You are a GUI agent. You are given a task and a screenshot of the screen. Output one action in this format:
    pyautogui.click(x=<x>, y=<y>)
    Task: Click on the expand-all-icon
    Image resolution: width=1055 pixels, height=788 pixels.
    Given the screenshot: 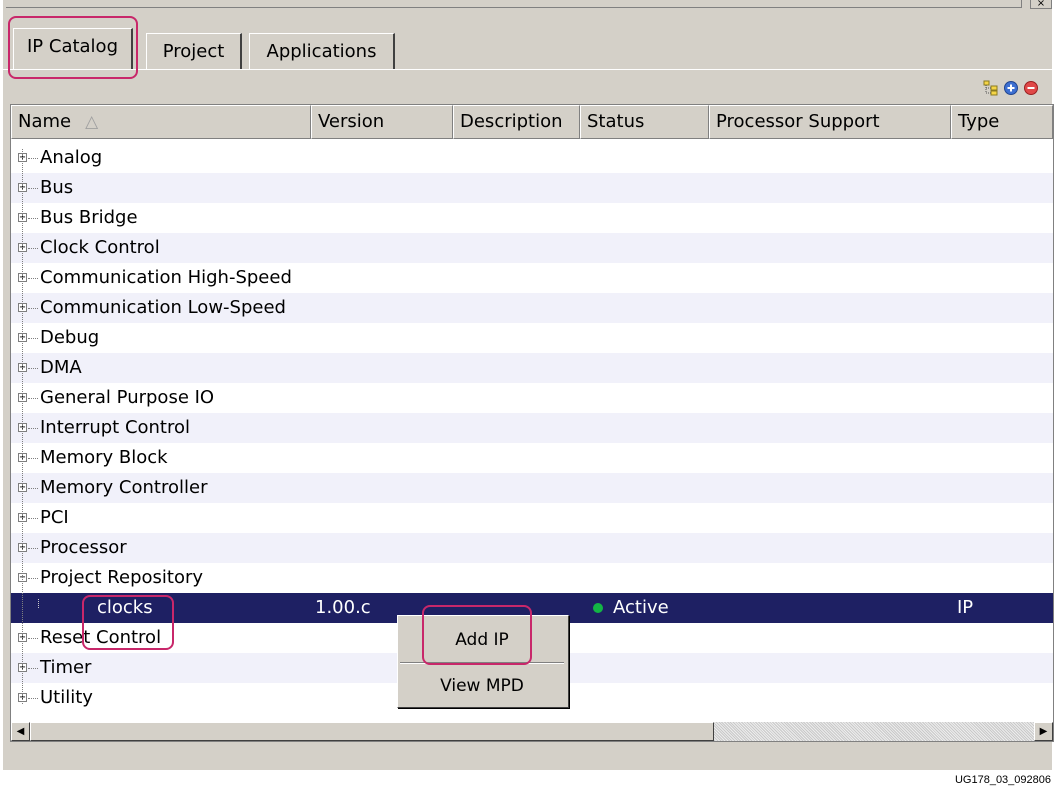 What is the action you would take?
    pyautogui.click(x=1011, y=88)
    